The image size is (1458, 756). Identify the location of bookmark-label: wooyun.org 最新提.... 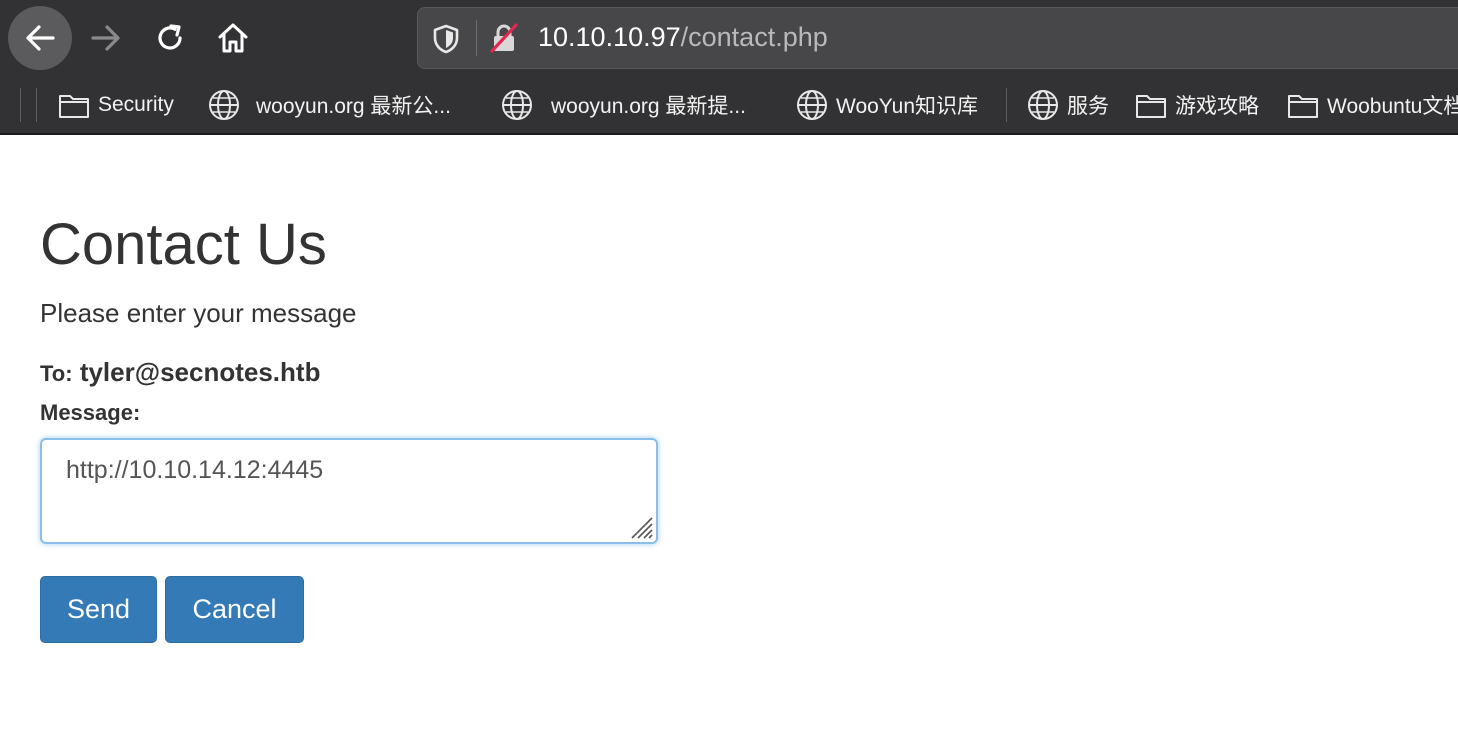
(648, 106).